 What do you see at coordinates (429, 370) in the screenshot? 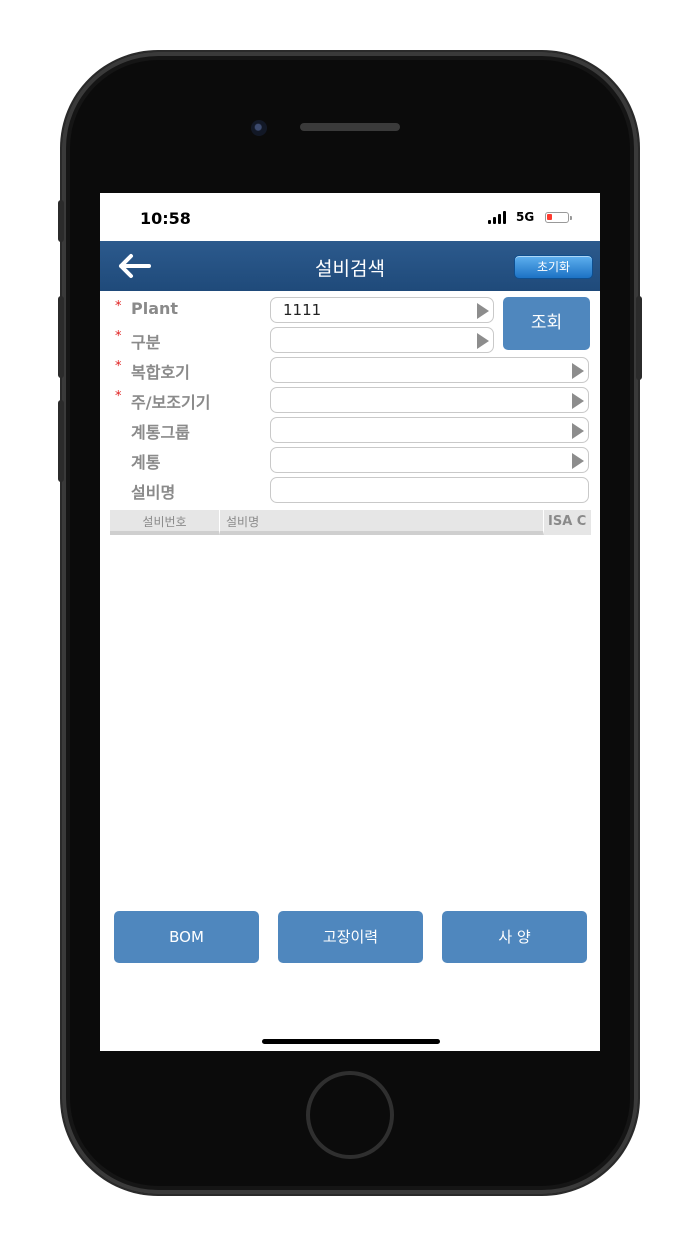
I see `unit-select` at bounding box center [429, 370].